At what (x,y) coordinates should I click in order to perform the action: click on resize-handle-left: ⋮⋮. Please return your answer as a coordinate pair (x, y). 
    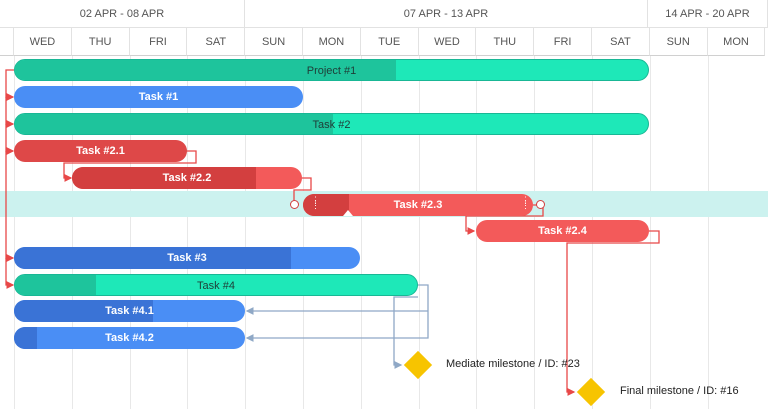
    Looking at the image, I should click on (315, 204).